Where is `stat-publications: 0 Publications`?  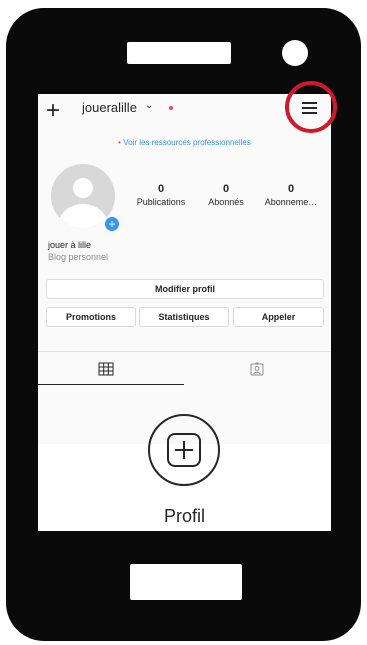
stat-publications: 0 Publications is located at coordinates (161, 195).